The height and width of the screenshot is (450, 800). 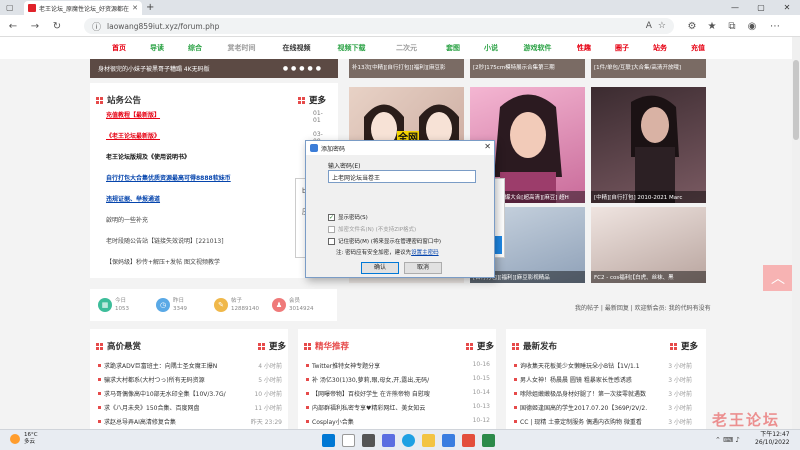 I want to click on store-icon, so click(x=448, y=440).